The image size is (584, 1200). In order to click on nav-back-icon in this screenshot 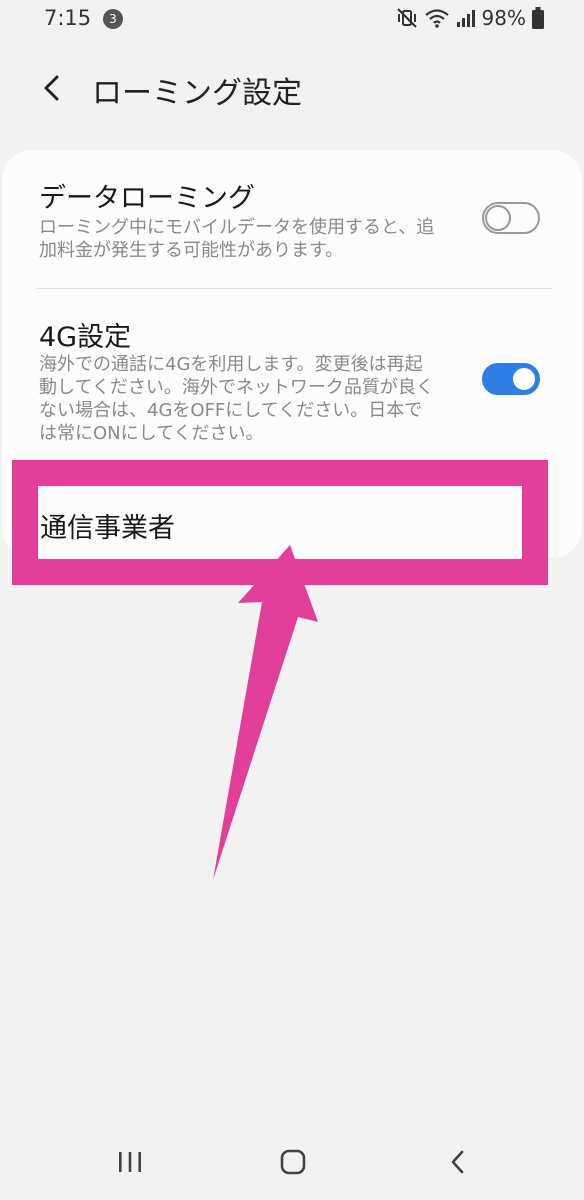, I will do `click(457, 1162)`.